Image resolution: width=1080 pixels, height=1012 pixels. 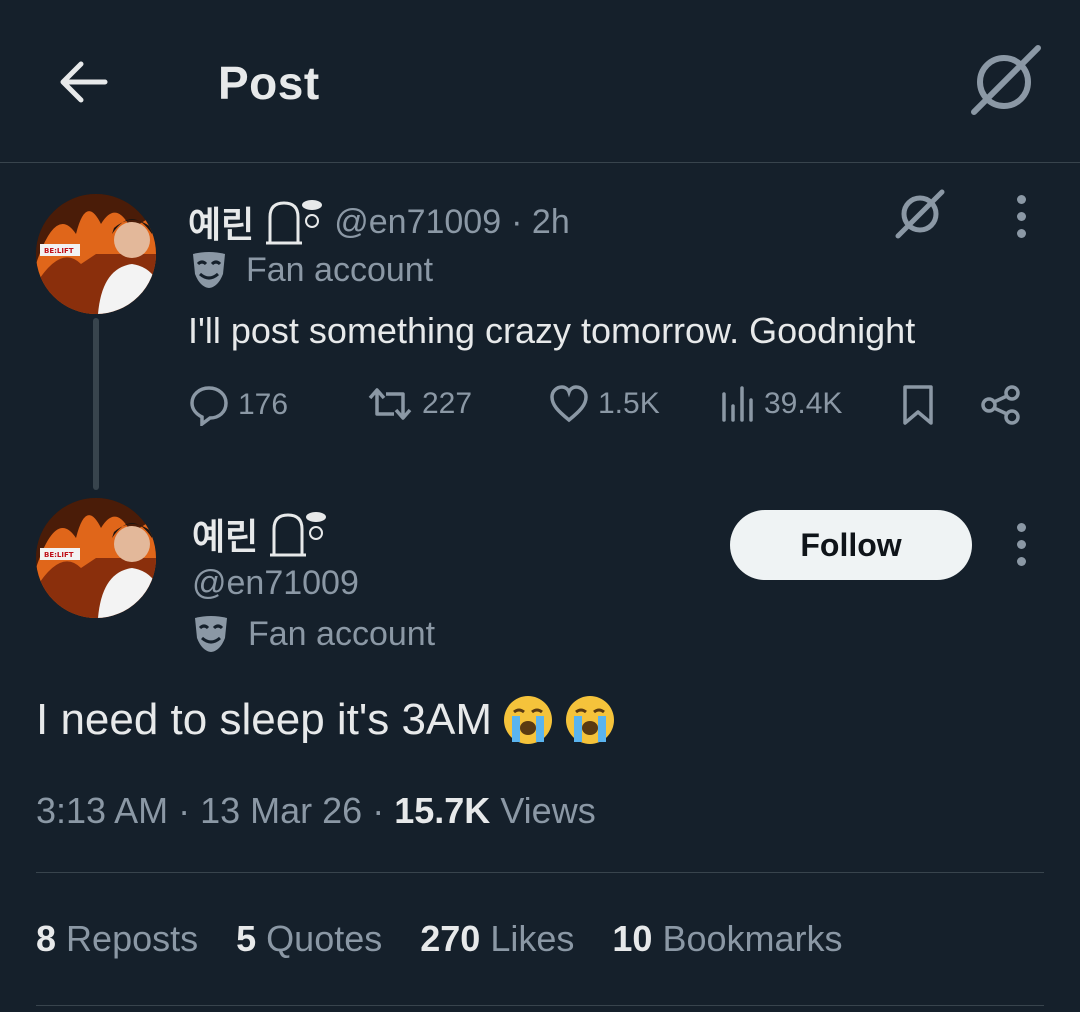 I want to click on back-button, so click(x=83, y=82).